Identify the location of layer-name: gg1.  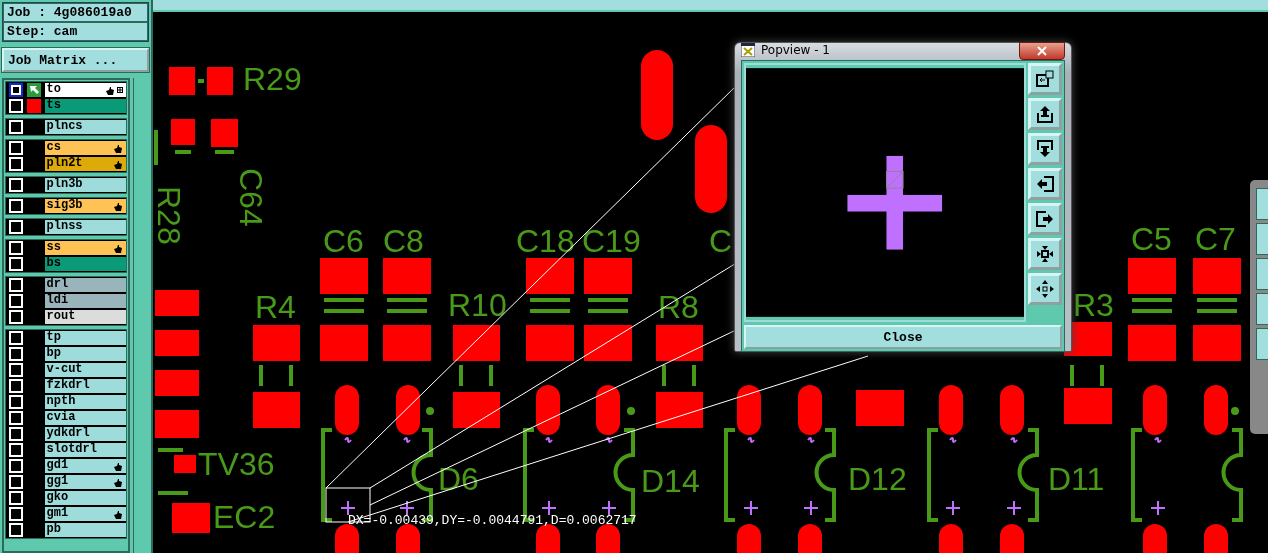
(85, 482).